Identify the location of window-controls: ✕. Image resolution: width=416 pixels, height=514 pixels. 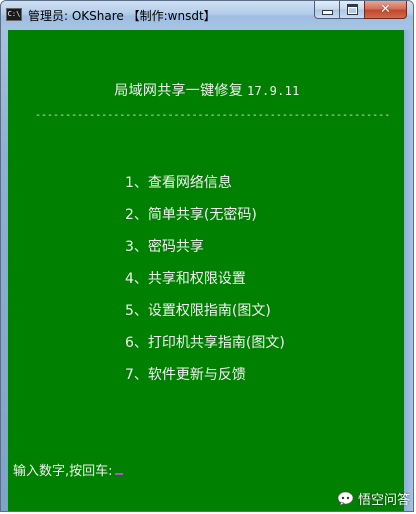
(360, 11).